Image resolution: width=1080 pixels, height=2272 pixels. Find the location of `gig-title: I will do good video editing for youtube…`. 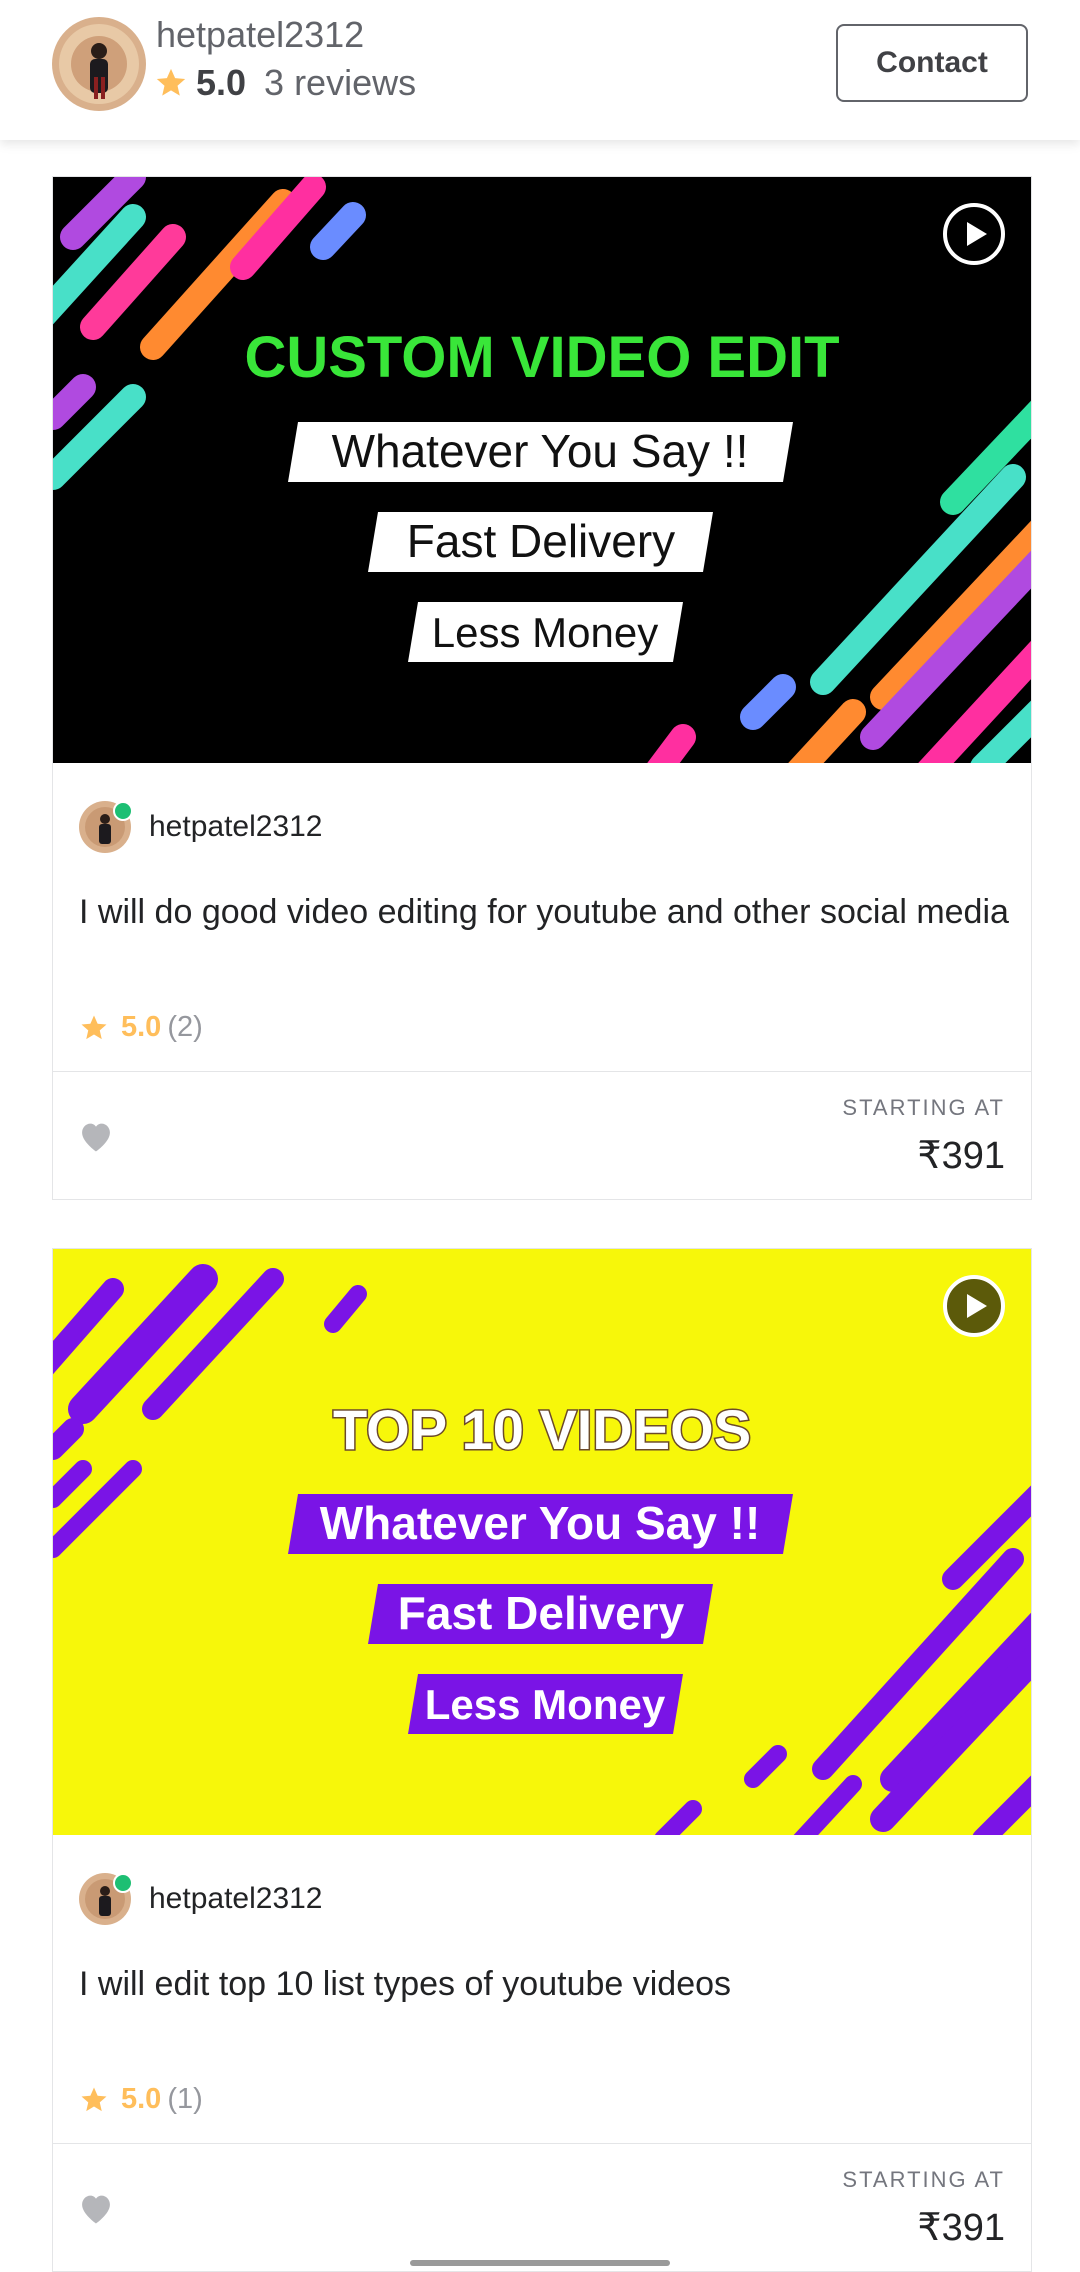

gig-title: I will do good video editing for youtube… is located at coordinates (544, 912).